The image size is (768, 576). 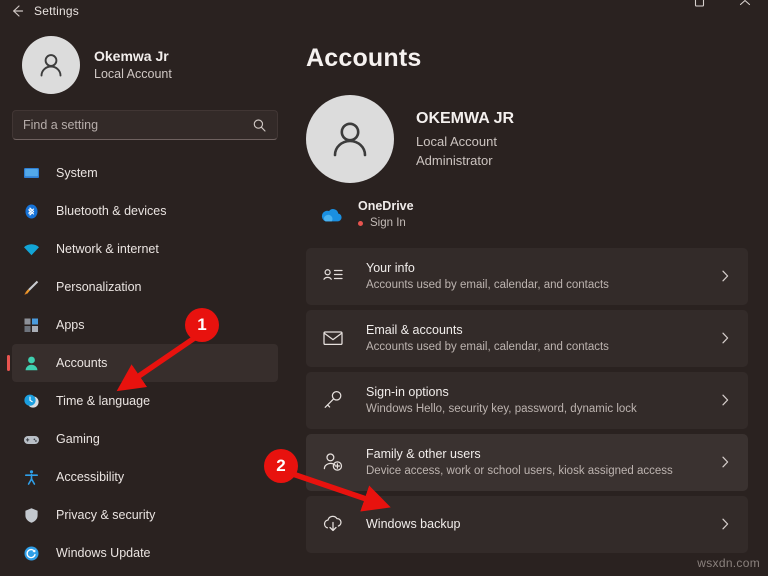 What do you see at coordinates (31, 477) in the screenshot?
I see `accessibility-icon` at bounding box center [31, 477].